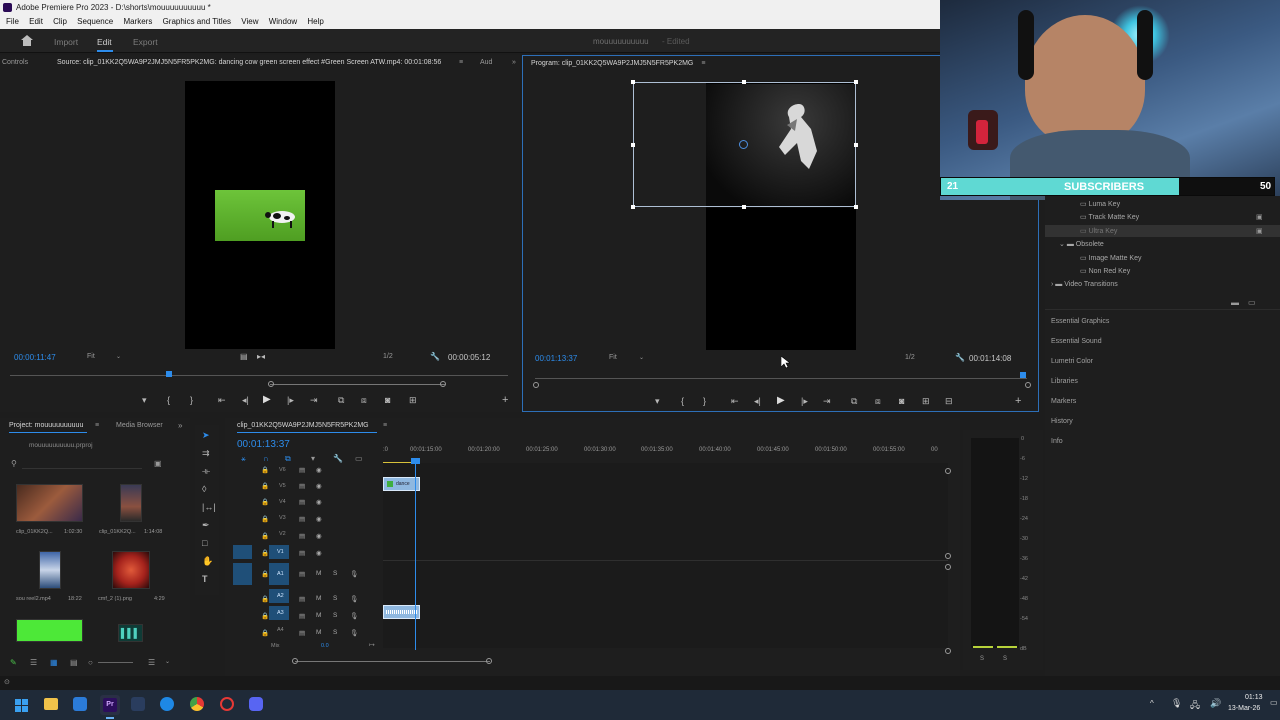 The width and height of the screenshot is (1280, 720). I want to click on slip-tool-icon: |↔|, so click(209, 507).